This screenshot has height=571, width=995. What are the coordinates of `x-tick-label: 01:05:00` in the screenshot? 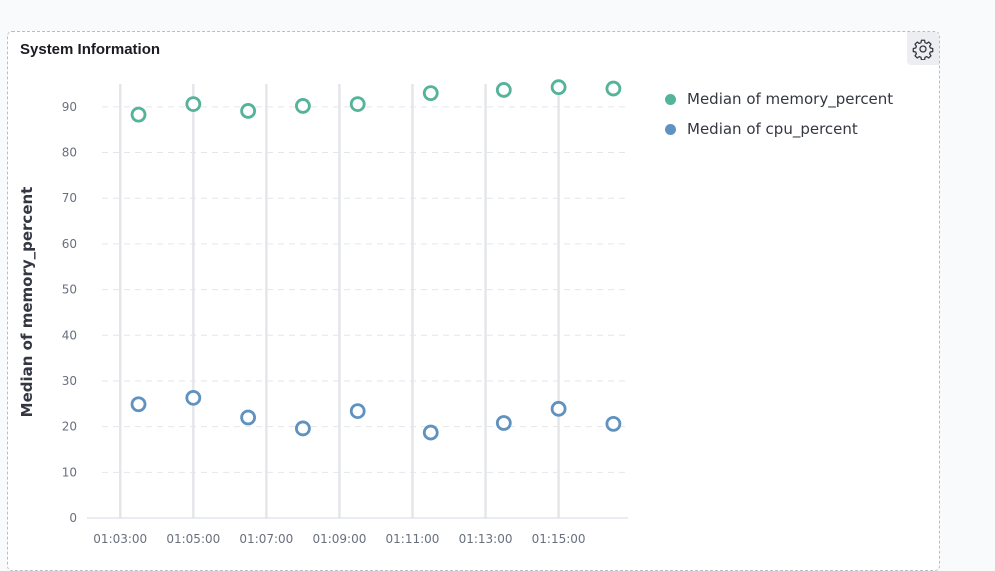 It's located at (193, 539).